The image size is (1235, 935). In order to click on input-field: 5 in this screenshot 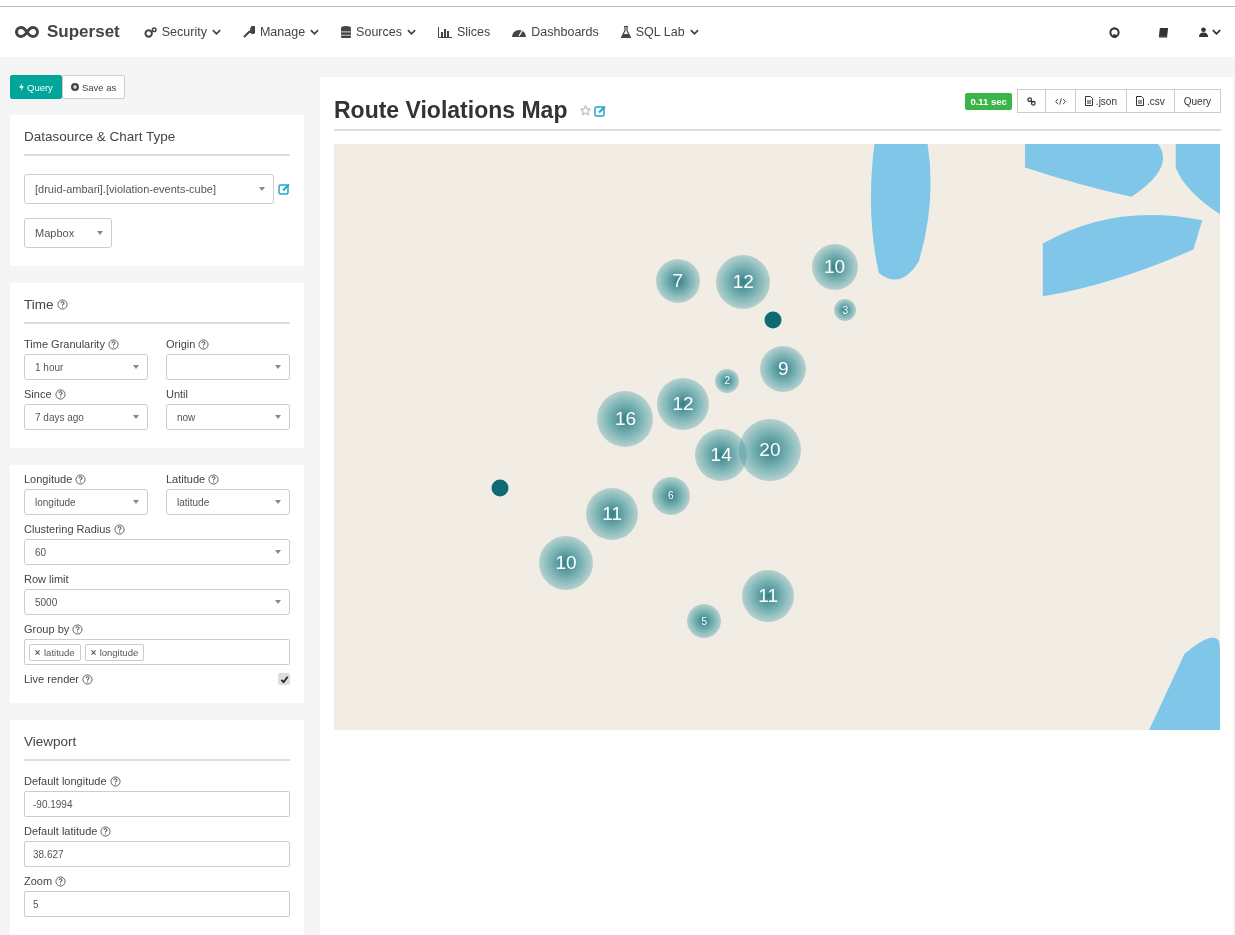, I will do `click(157, 904)`.